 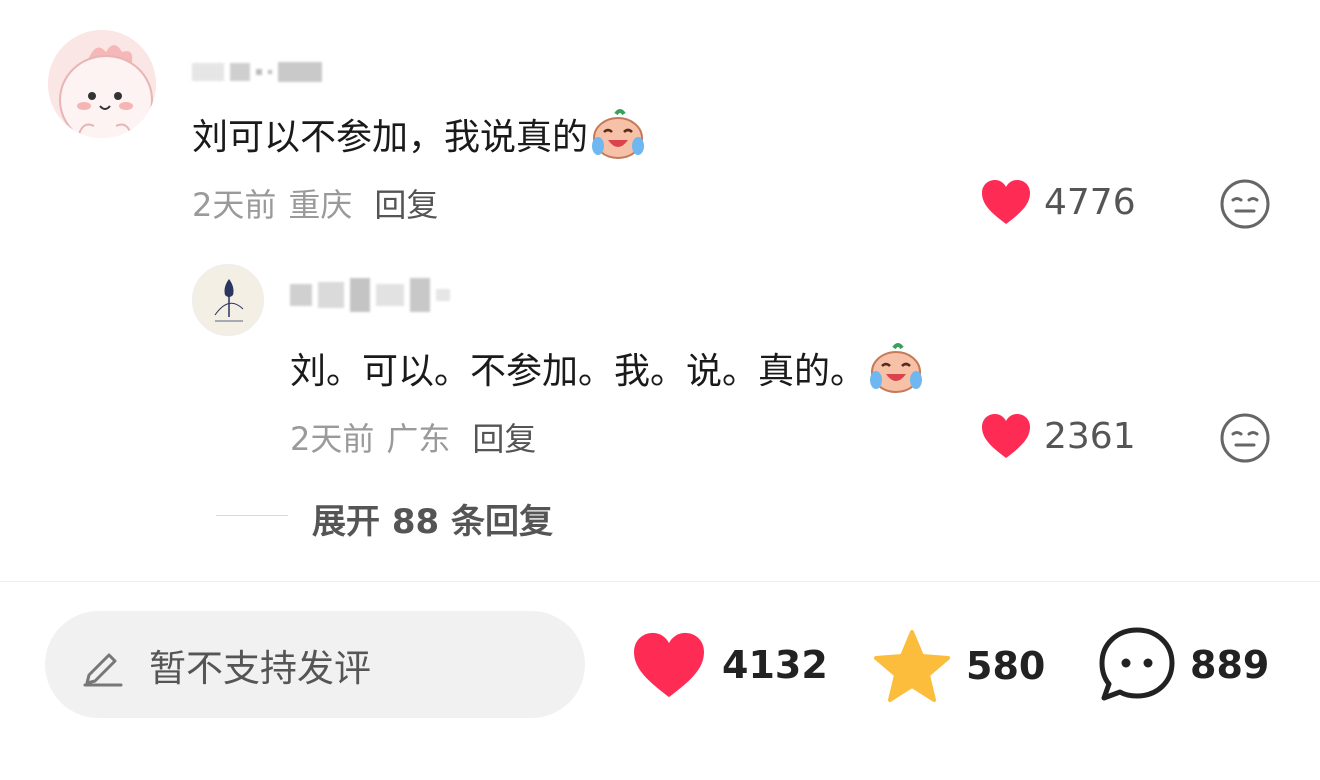 What do you see at coordinates (332, 439) in the screenshot?
I see `reply-time: 2天前` at bounding box center [332, 439].